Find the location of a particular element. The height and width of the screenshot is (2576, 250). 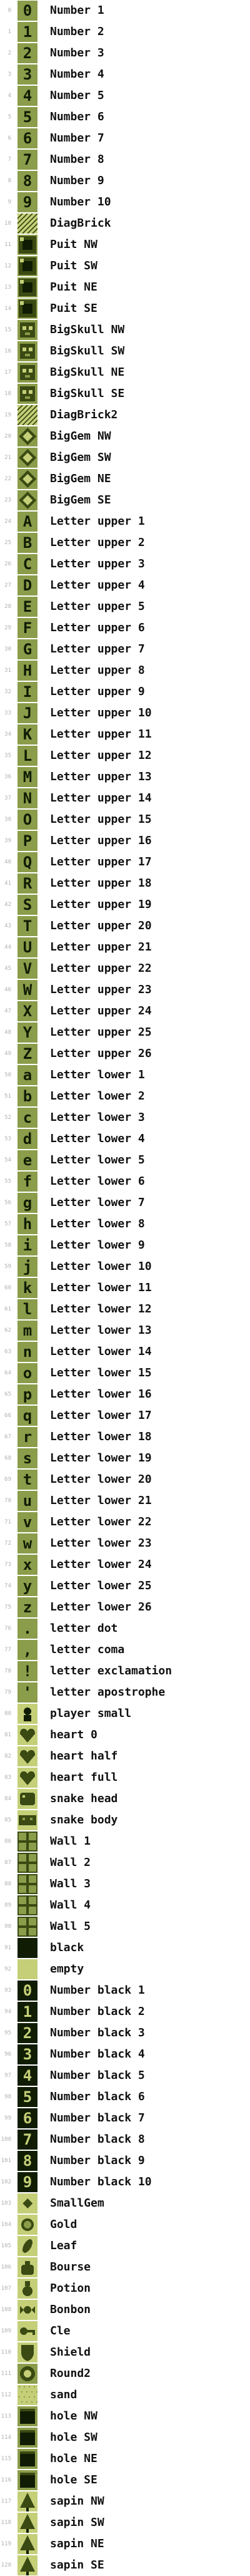

tile-label: Letter lower 26 is located at coordinates (101, 1607).